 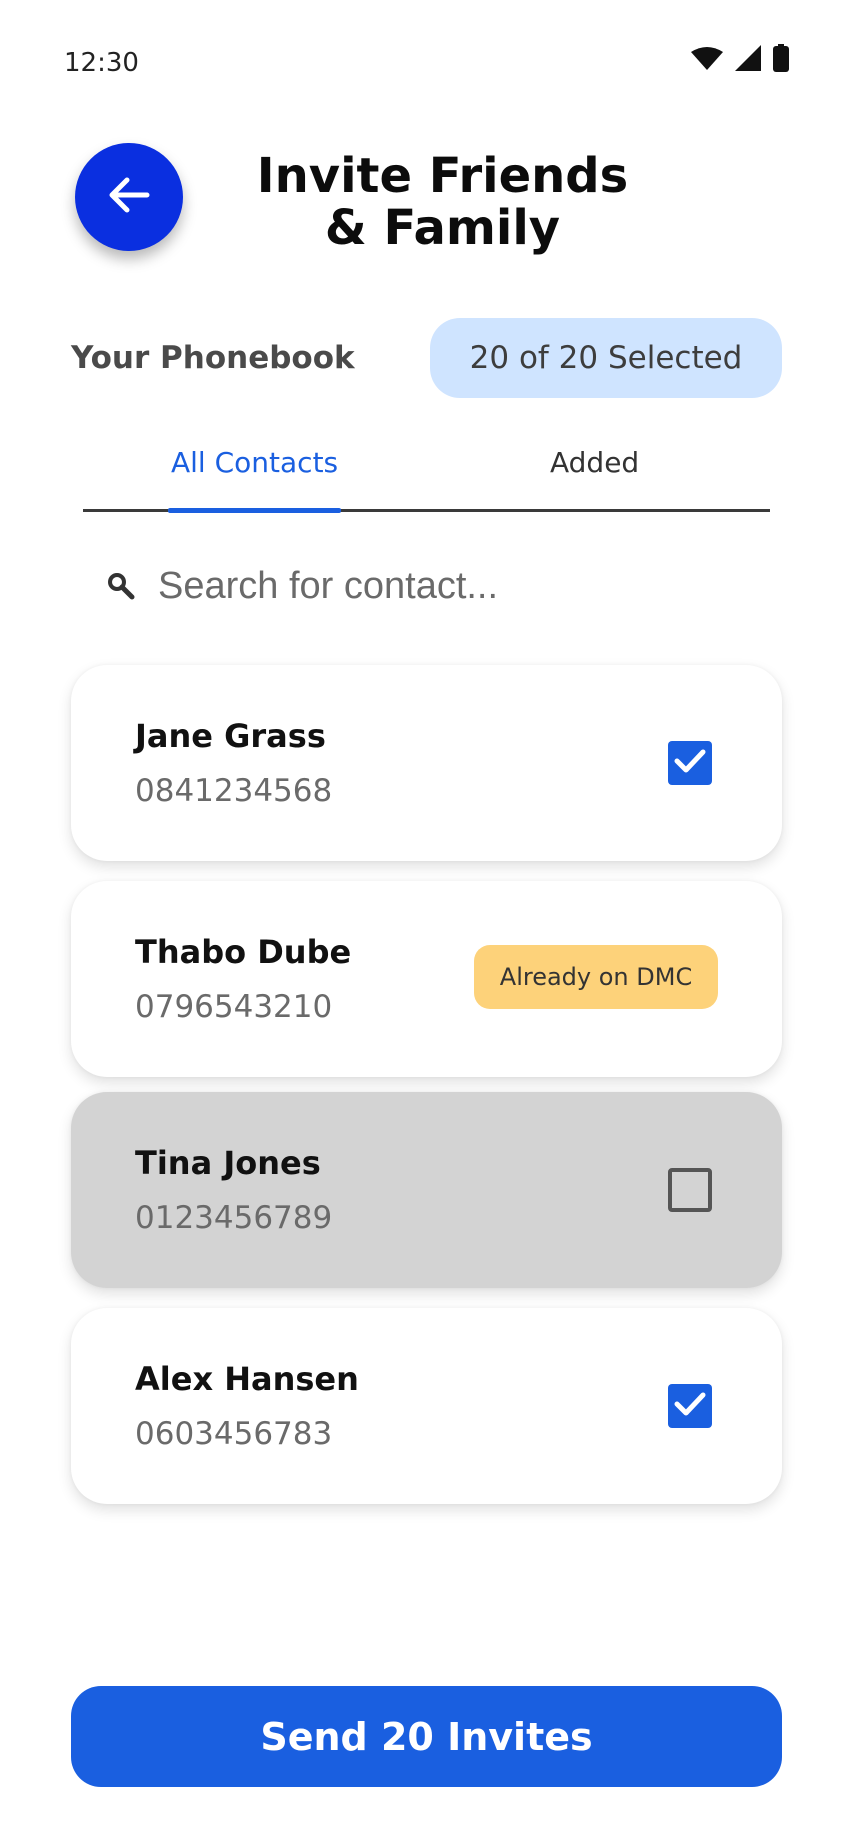 I want to click on contact-phone: 0796543210, so click(x=234, y=1007).